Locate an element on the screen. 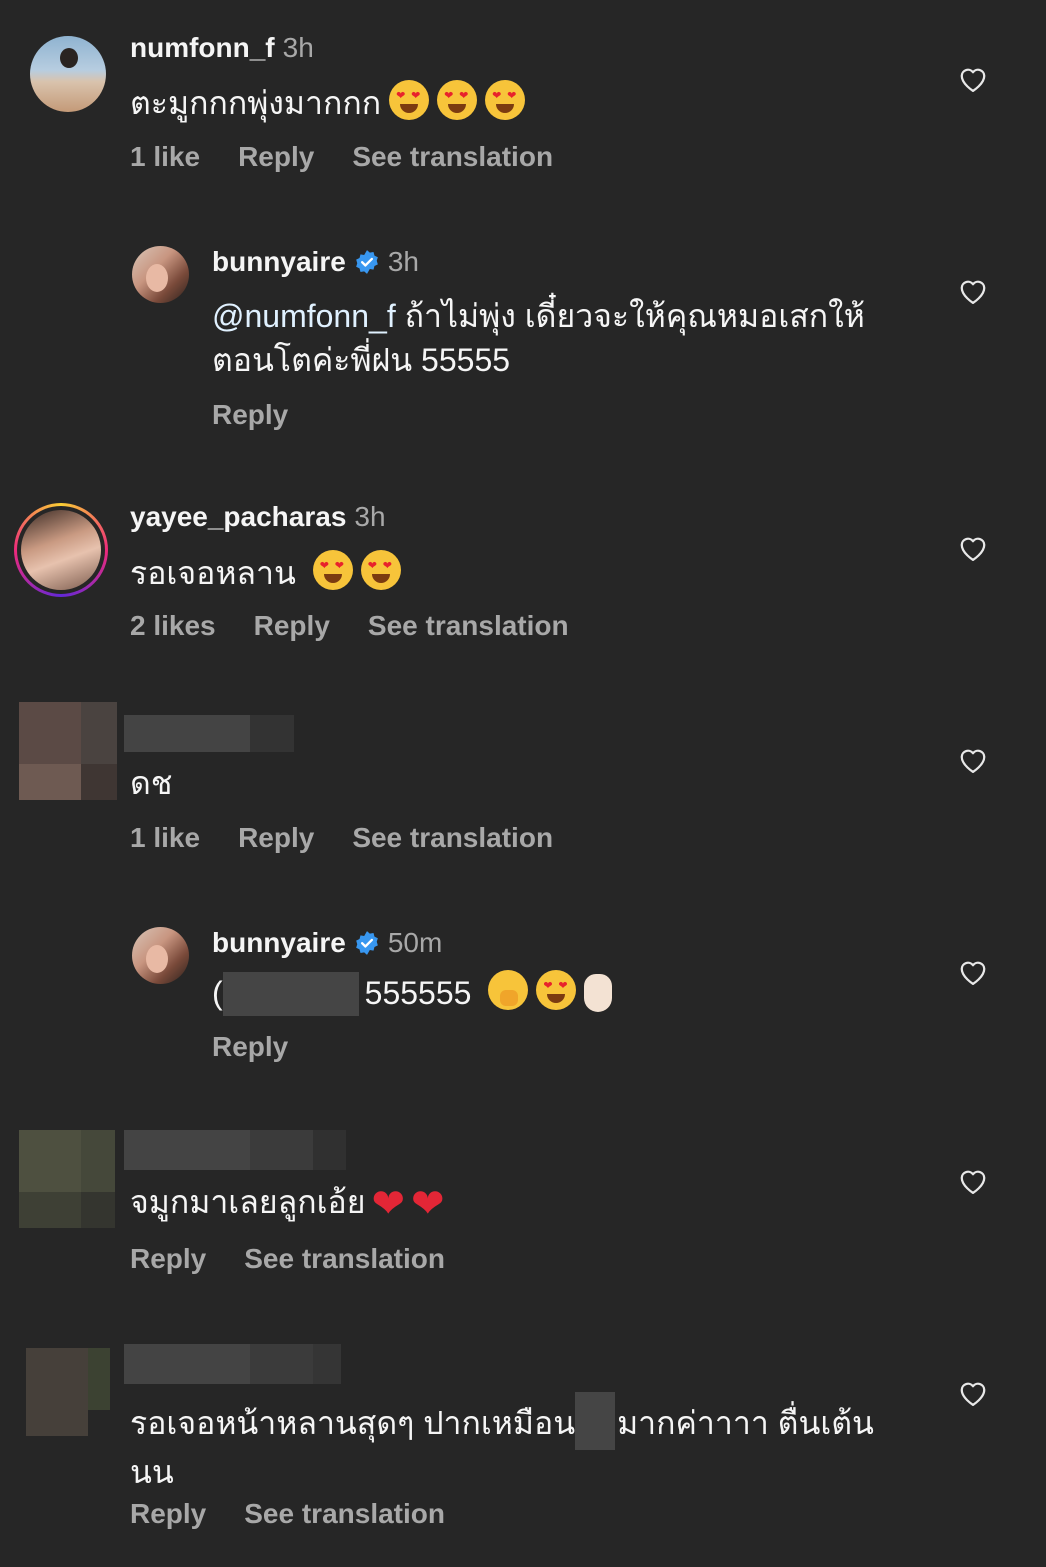 The width and height of the screenshot is (1046, 1567). username: yayee_pacharas is located at coordinates (238, 517).